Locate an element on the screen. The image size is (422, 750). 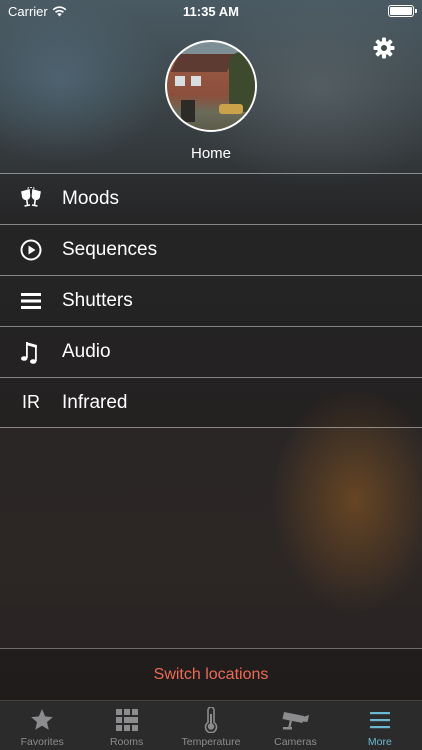
tab-favorites: Favorites is located at coordinates (42, 725).